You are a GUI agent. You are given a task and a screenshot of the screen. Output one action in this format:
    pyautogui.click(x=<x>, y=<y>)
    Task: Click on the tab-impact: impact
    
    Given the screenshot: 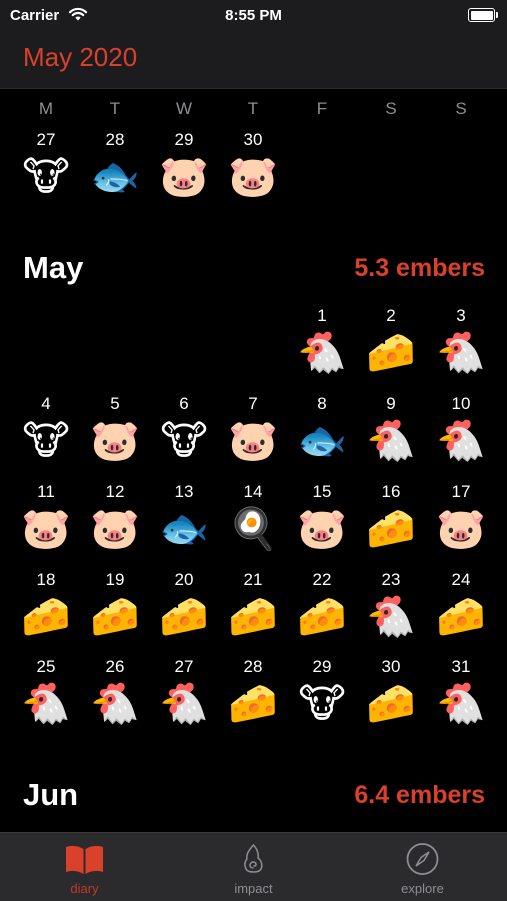 What is the action you would take?
    pyautogui.click(x=253, y=867)
    